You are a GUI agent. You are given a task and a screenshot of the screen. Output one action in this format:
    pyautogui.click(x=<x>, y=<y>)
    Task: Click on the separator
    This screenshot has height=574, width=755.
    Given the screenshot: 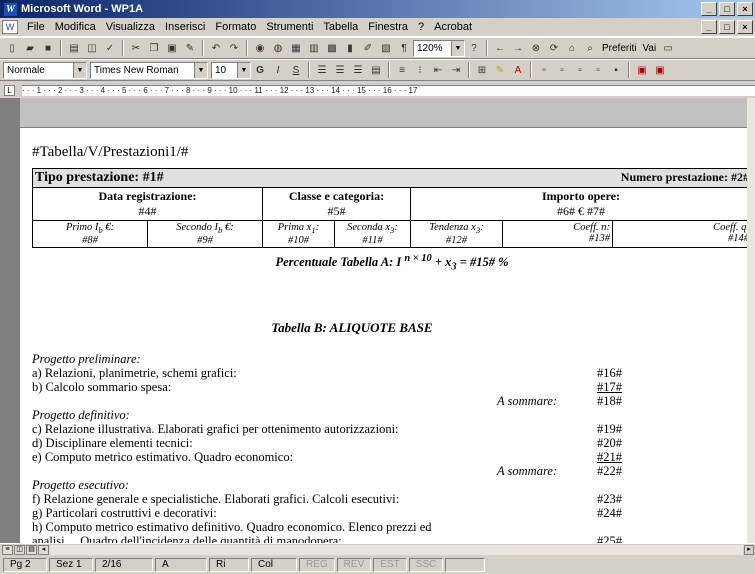 What is the action you would take?
    pyautogui.click(x=487, y=48)
    